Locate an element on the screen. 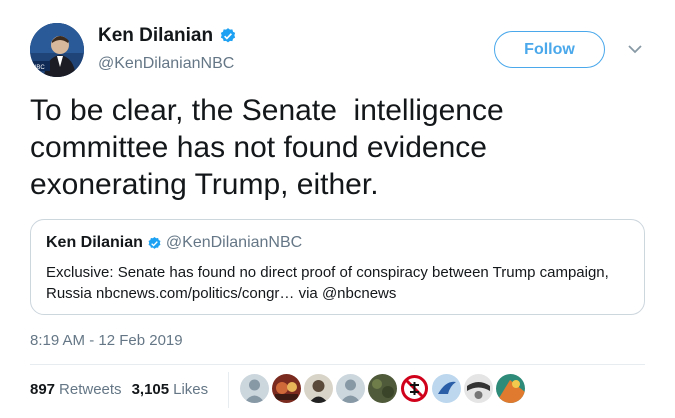 The width and height of the screenshot is (675, 418). liker-avatar-prohibited is located at coordinates (414, 388).